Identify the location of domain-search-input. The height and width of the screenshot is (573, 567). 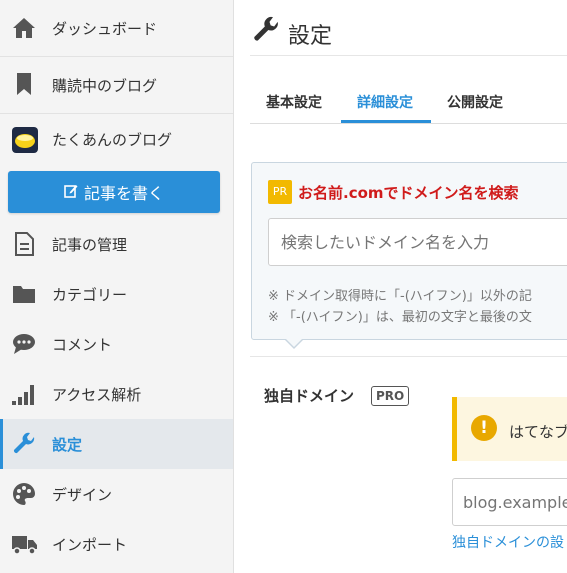
(417, 242).